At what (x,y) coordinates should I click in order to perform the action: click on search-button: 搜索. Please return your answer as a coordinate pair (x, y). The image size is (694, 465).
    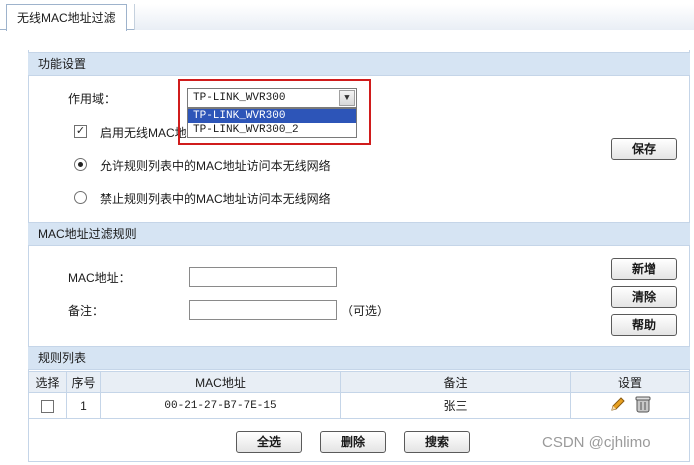
    Looking at the image, I should click on (437, 442).